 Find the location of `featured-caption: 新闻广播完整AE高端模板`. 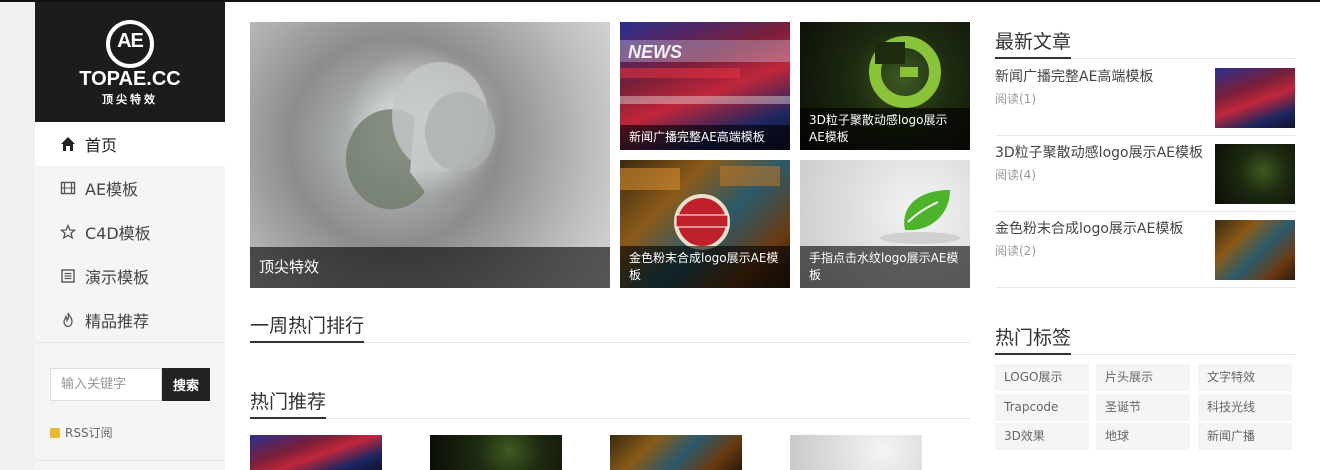

featured-caption: 新闻广播完整AE高端模板 is located at coordinates (705, 137).